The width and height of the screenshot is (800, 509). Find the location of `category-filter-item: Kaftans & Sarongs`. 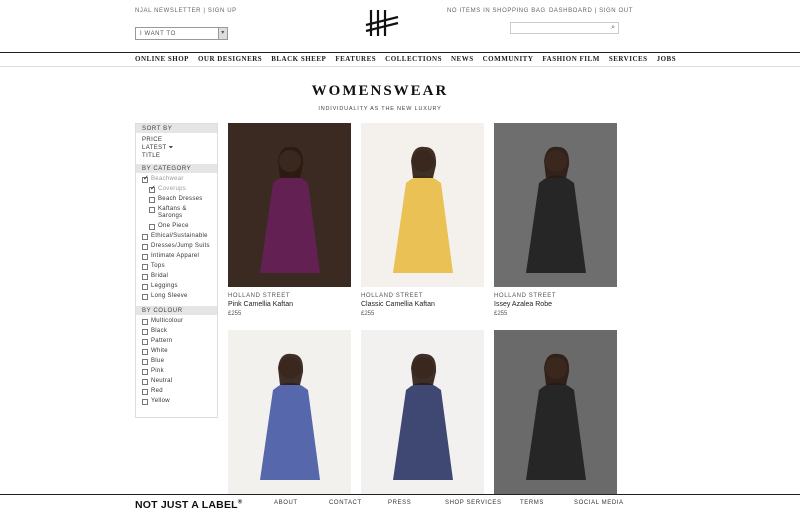

category-filter-item: Kaftans & Sarongs is located at coordinates (180, 213).